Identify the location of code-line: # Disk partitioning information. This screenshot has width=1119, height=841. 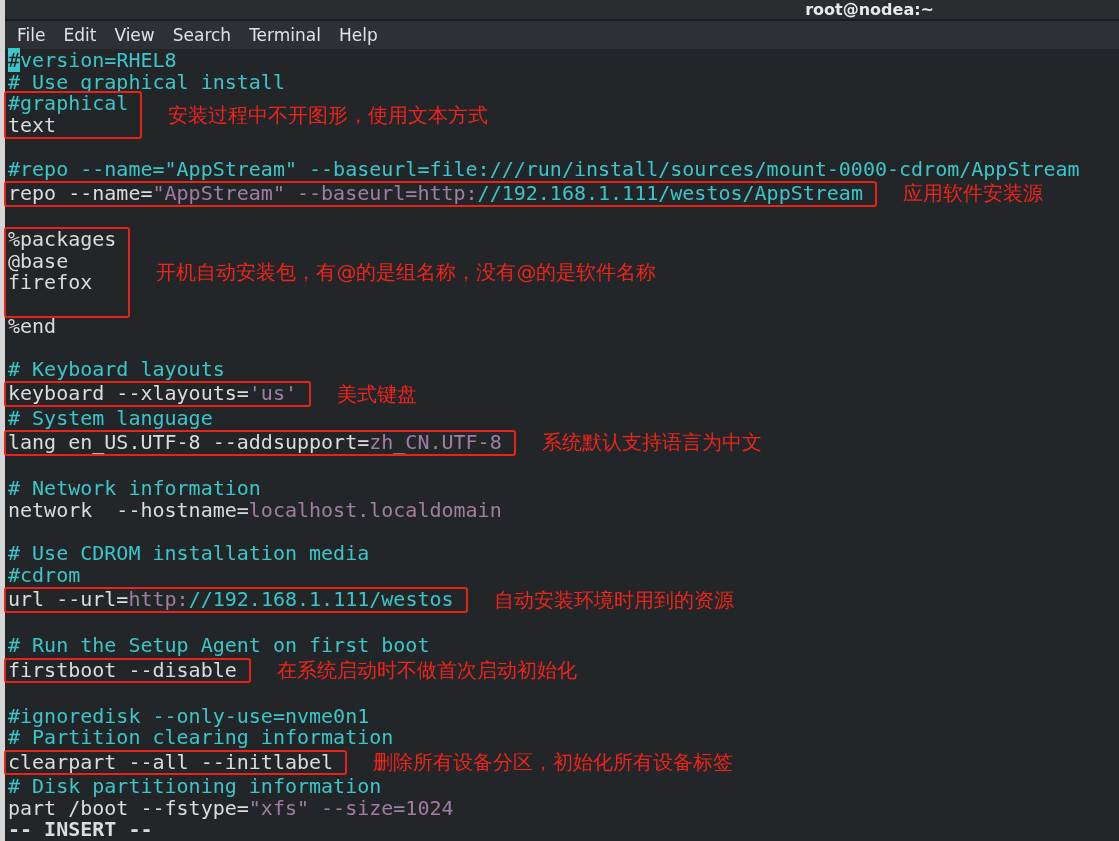
(195, 785).